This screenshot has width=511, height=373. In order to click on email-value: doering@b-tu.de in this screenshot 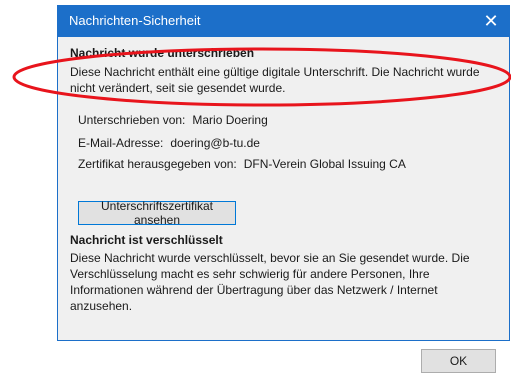, I will do `click(215, 143)`.